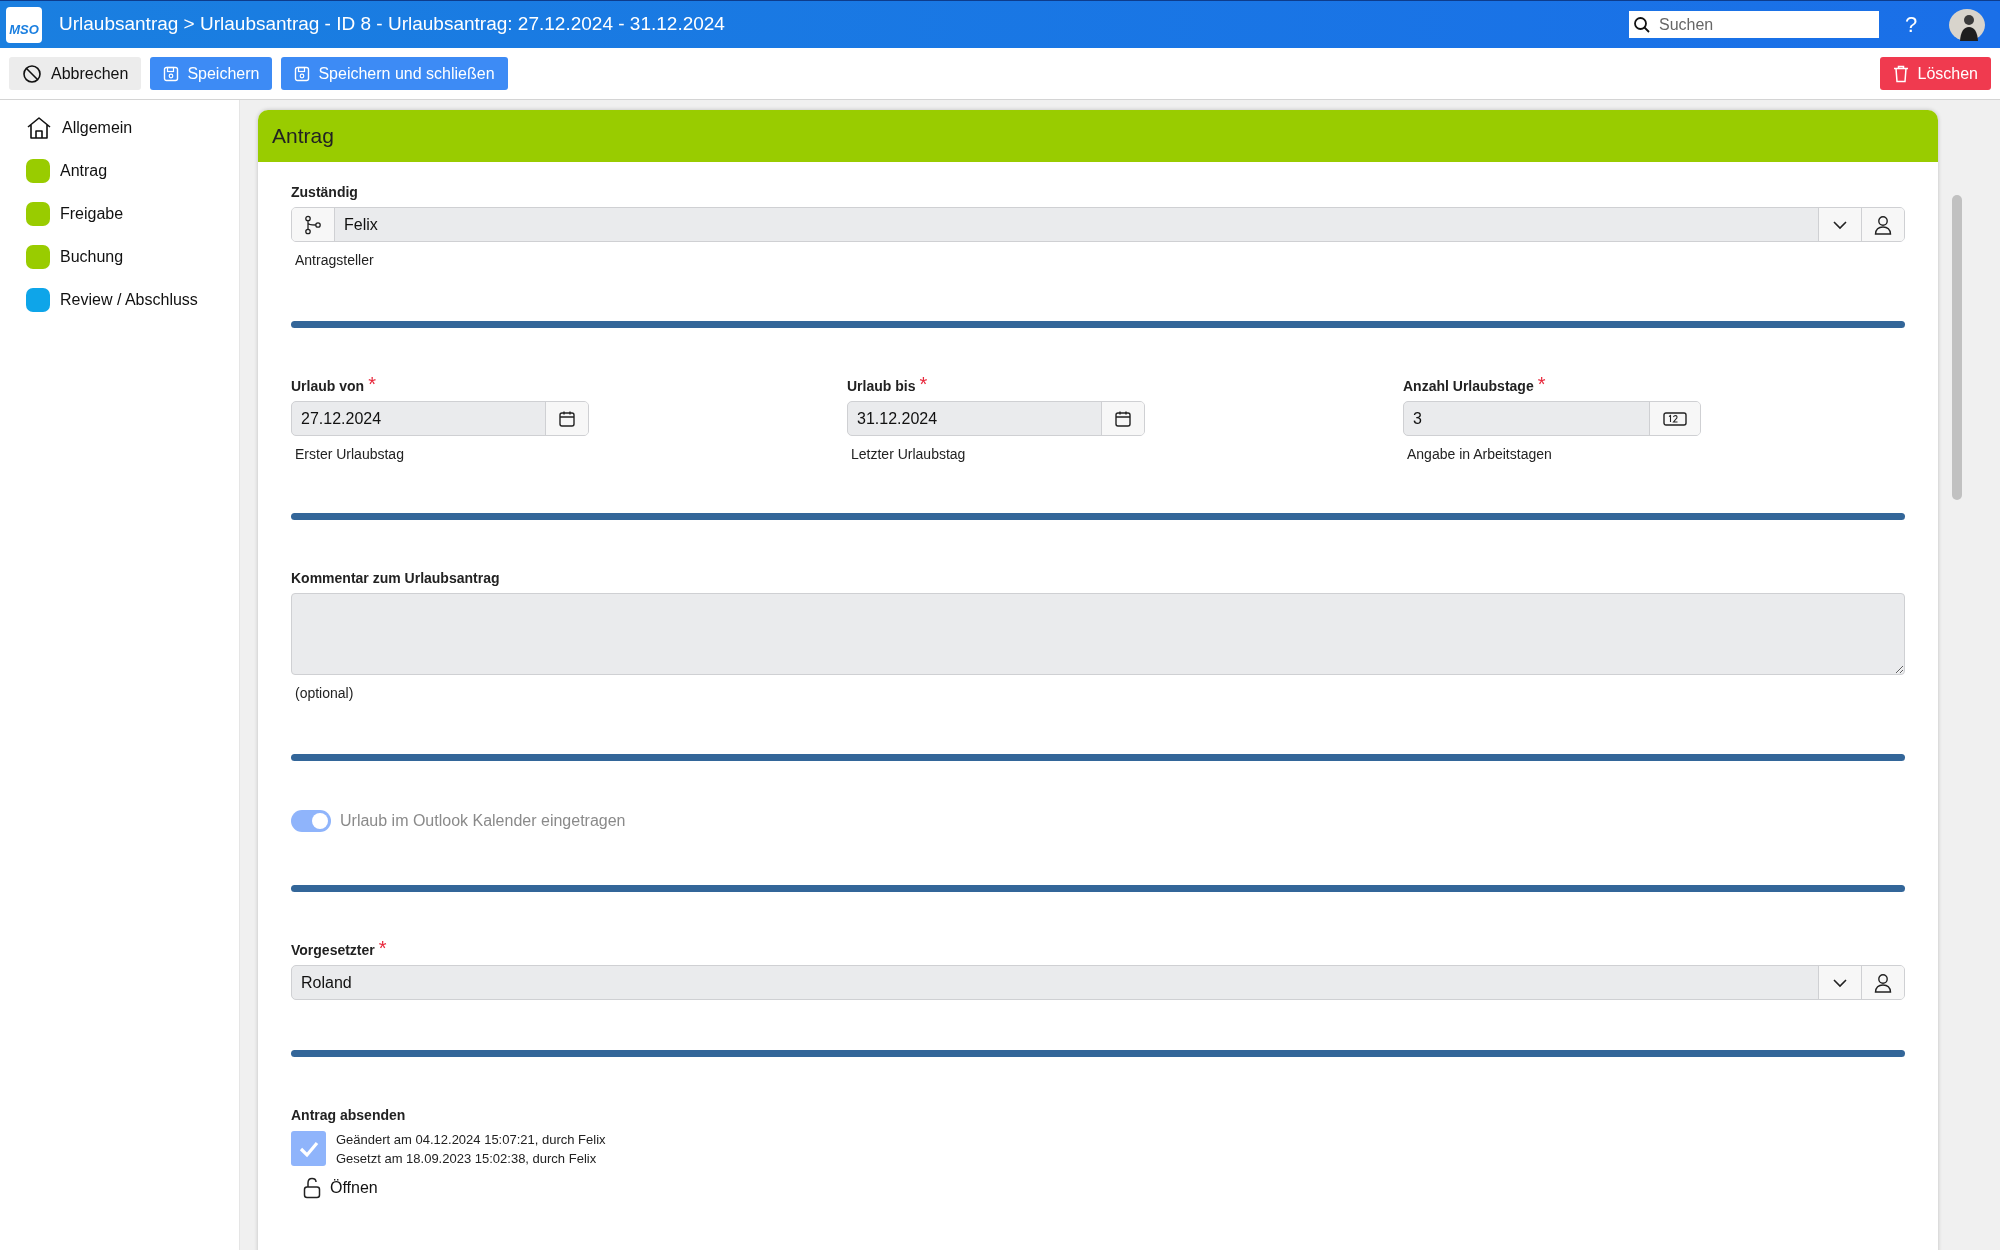 This screenshot has width=2000, height=1250. I want to click on branch-icon, so click(313, 224).